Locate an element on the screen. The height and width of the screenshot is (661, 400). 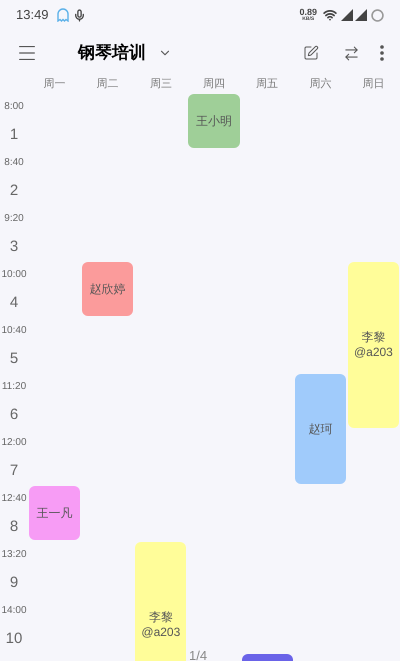
course-text: 赵珂 is located at coordinates (320, 429).